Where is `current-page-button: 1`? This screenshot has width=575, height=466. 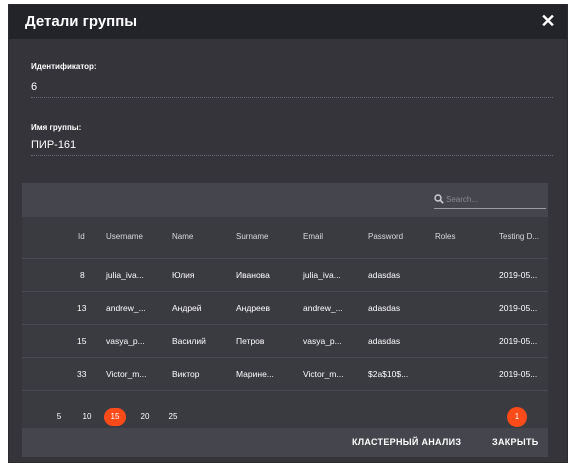
current-page-button: 1 is located at coordinates (517, 417).